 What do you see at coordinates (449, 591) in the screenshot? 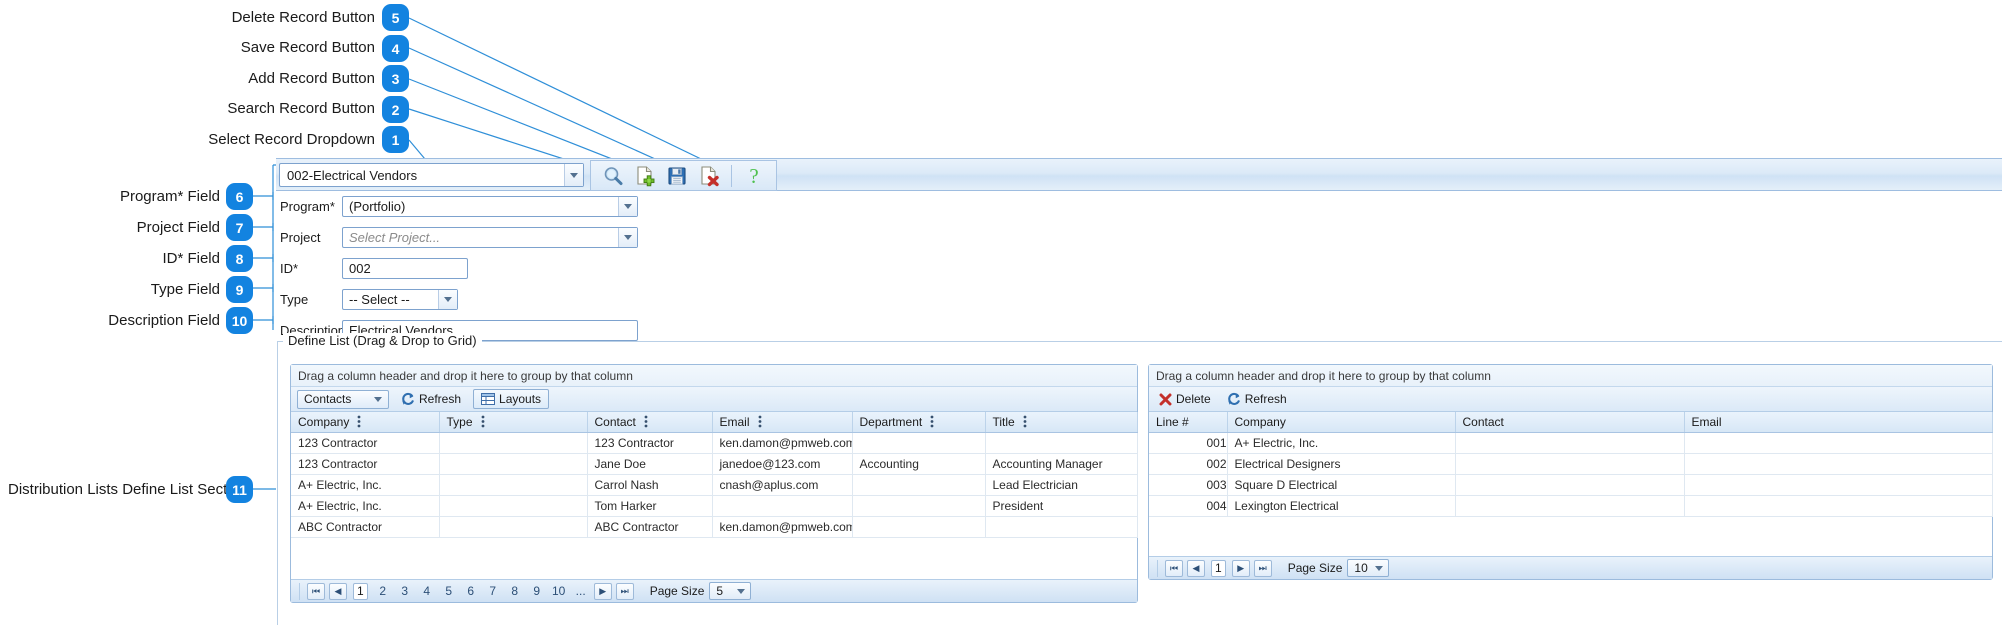
I see `page-number-5: 5` at bounding box center [449, 591].